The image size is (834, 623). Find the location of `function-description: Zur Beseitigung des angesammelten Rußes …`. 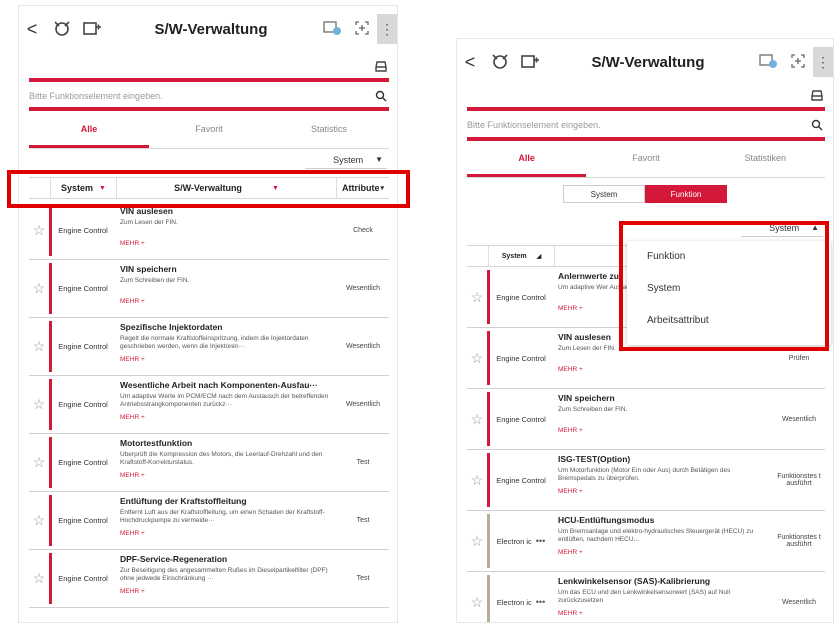

function-description: Zur Beseitigung des angesammelten Rußes … is located at coordinates (224, 575).